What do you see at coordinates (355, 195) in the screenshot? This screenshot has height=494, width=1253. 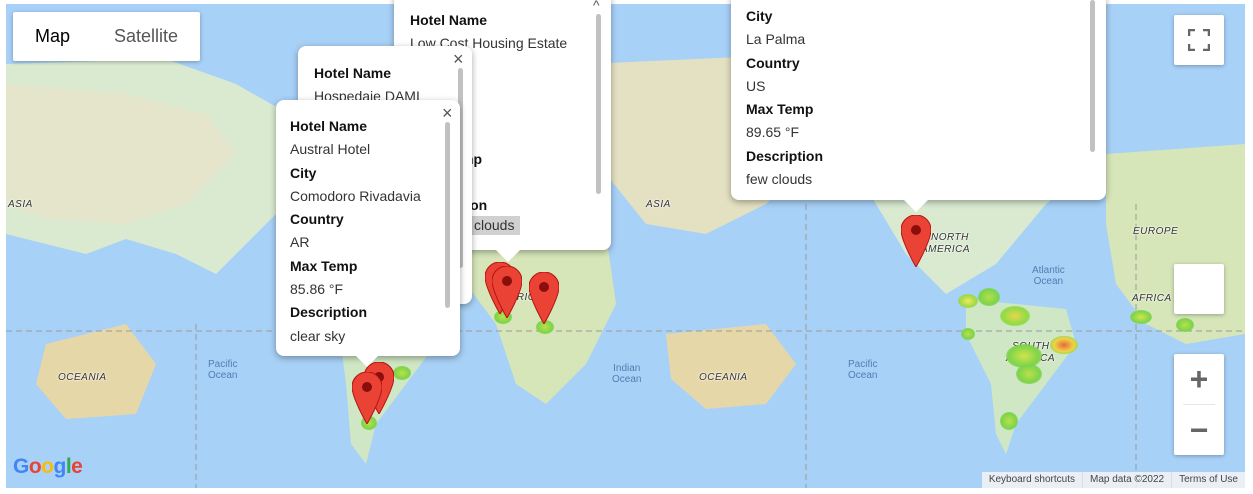 I see `field-value-city: Comodoro Rivadavia` at bounding box center [355, 195].